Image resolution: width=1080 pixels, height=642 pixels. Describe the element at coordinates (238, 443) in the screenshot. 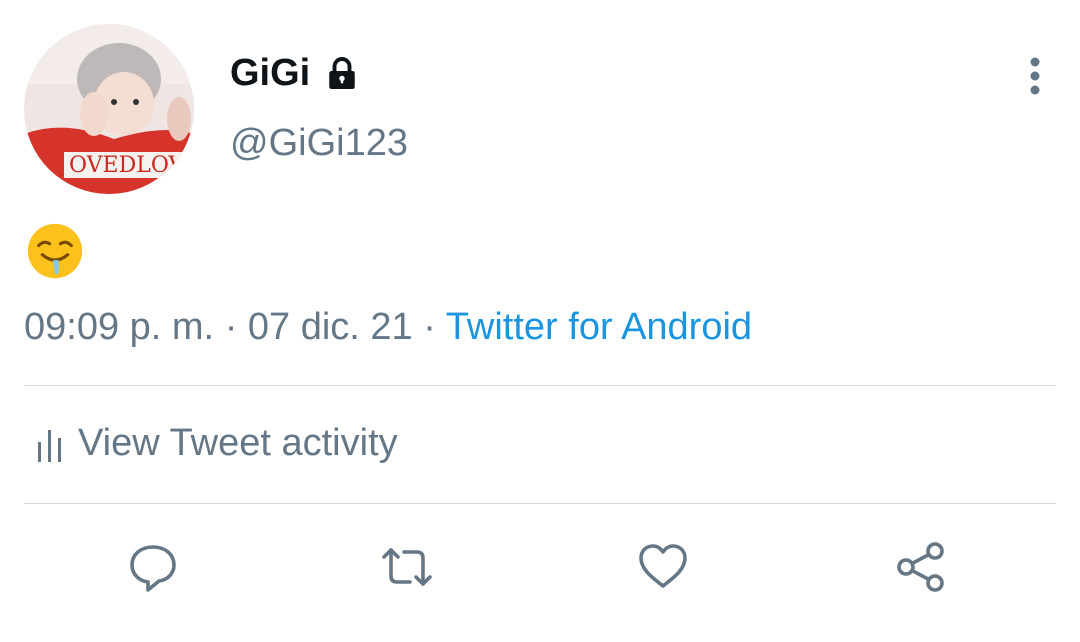

I see `view-tweet-activity-label: View Tweet activity` at that location.